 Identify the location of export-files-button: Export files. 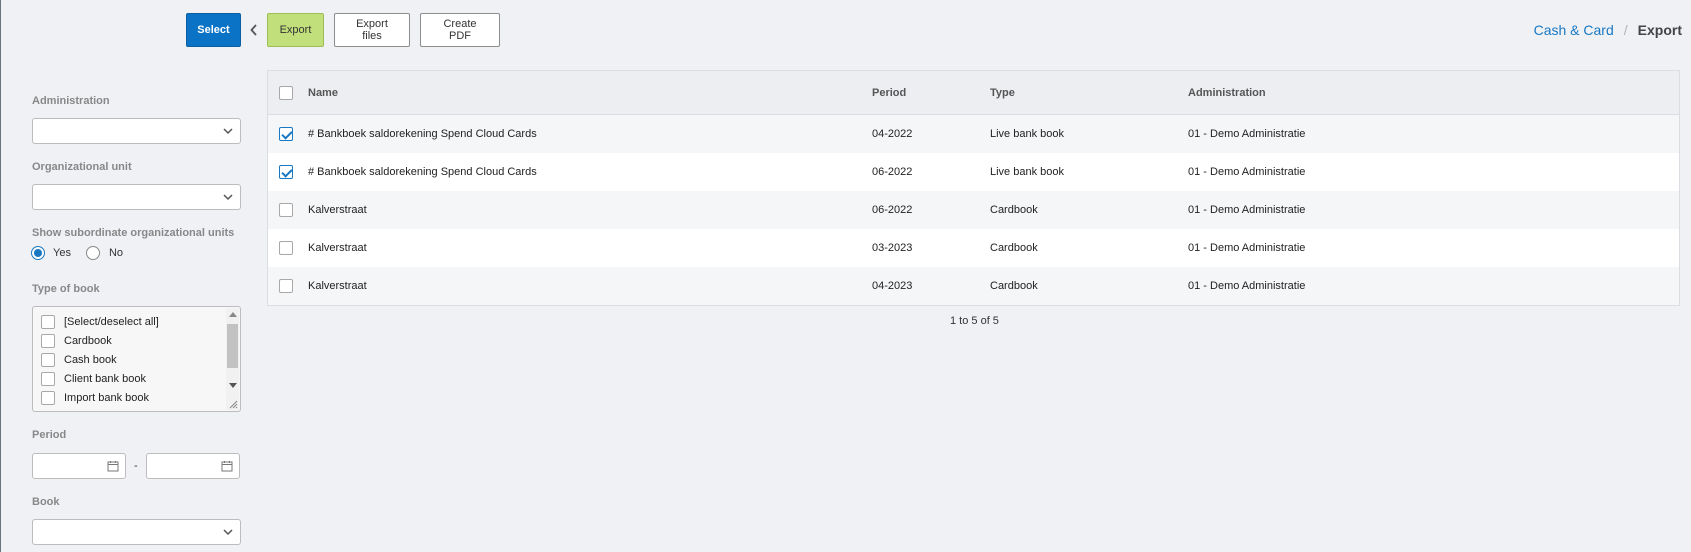
(372, 30).